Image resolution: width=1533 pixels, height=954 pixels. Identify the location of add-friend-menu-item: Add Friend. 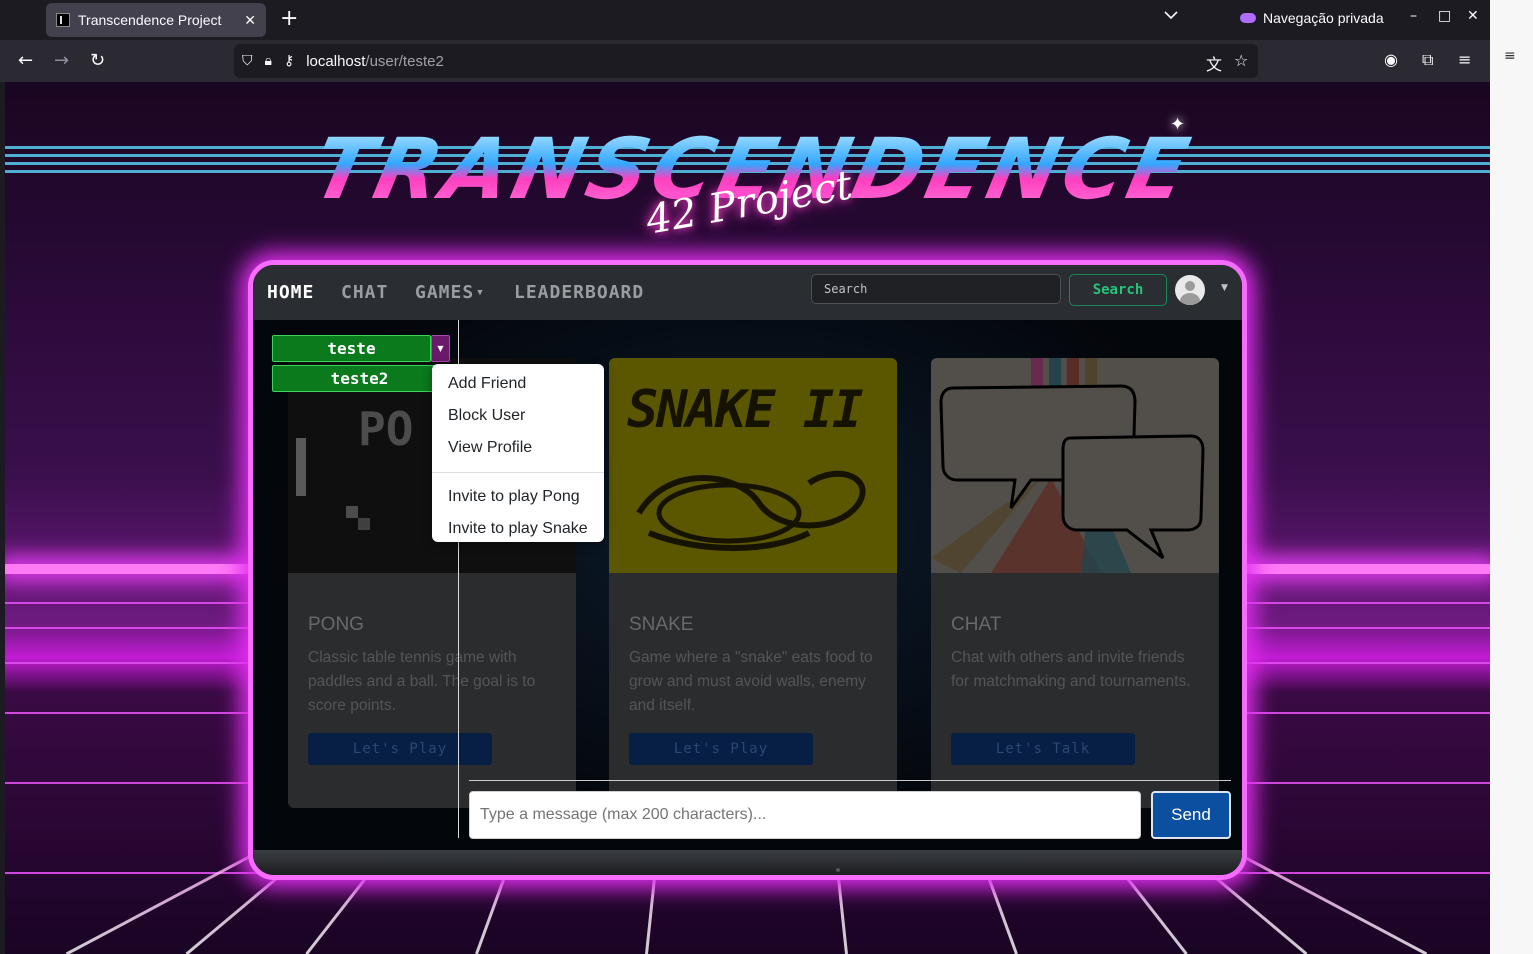
(518, 384).